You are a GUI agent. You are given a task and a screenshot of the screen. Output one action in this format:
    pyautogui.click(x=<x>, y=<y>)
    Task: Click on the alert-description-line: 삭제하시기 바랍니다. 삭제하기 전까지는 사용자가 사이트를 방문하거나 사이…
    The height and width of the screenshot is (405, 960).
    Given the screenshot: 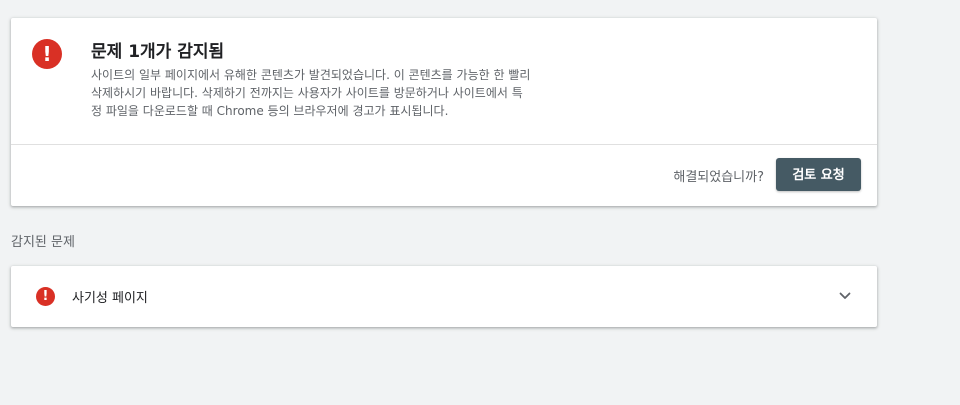 What is the action you would take?
    pyautogui.click(x=307, y=93)
    